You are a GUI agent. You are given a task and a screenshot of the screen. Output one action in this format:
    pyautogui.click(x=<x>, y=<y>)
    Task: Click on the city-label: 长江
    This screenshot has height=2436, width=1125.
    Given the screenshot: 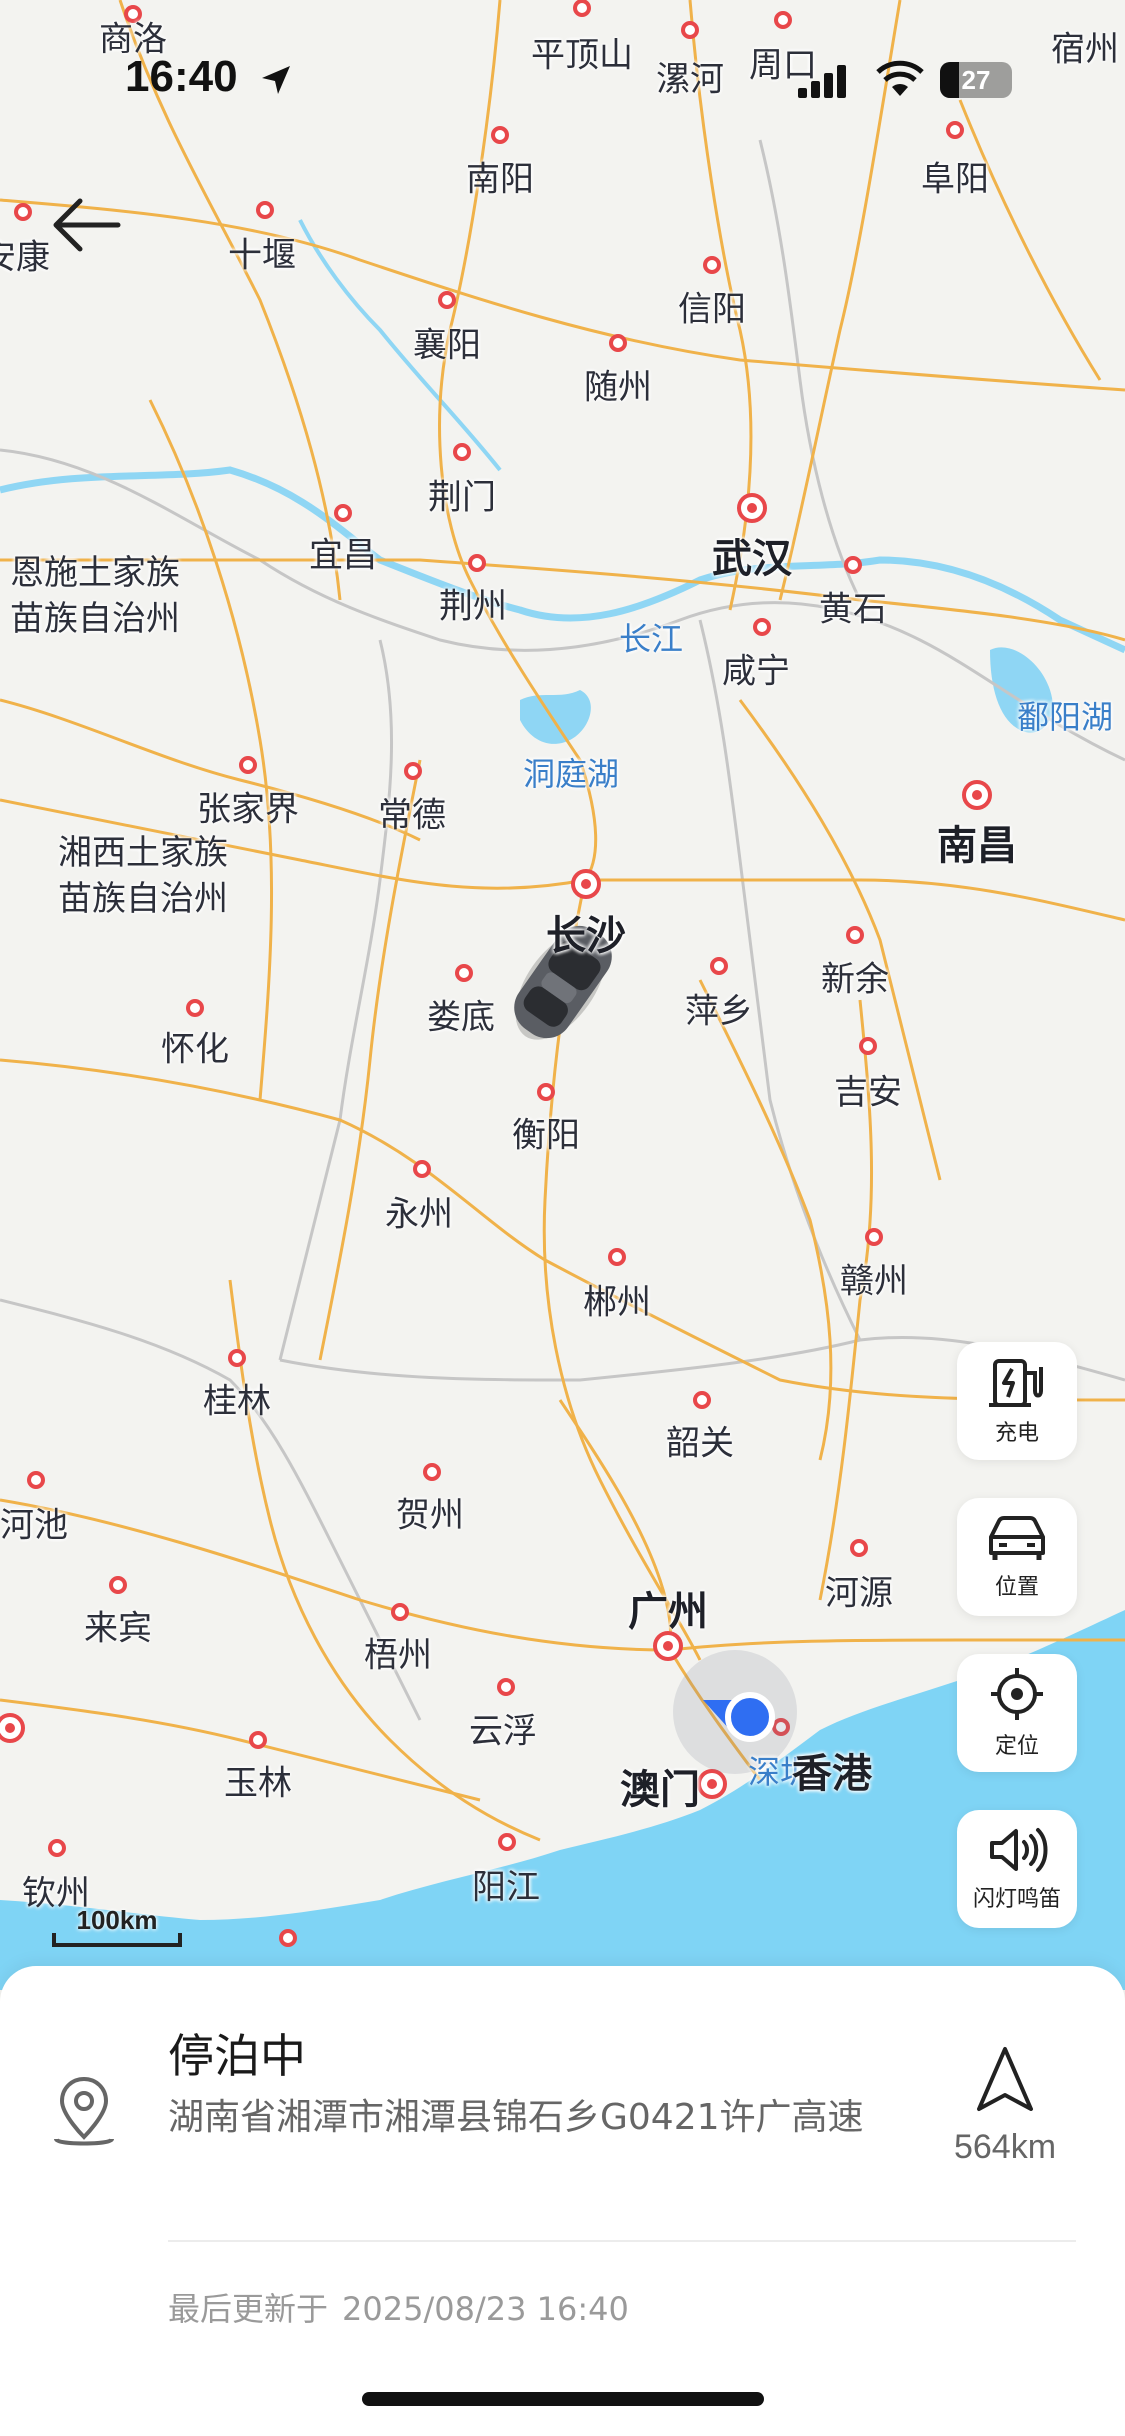 What is the action you would take?
    pyautogui.click(x=651, y=639)
    